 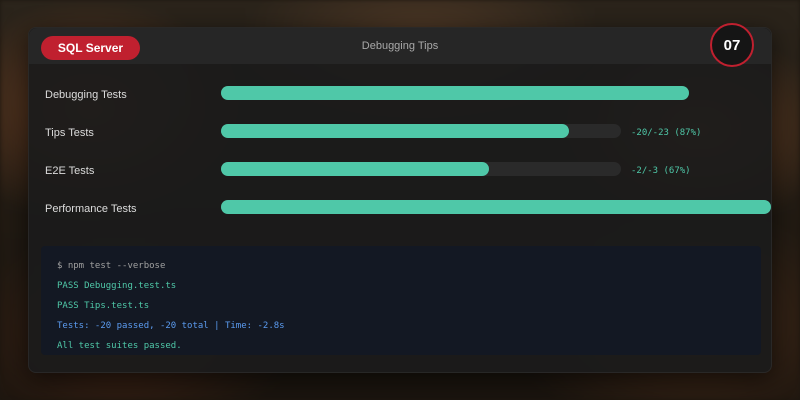 I want to click on terminal-status-line: All test suites passed., so click(x=119, y=346).